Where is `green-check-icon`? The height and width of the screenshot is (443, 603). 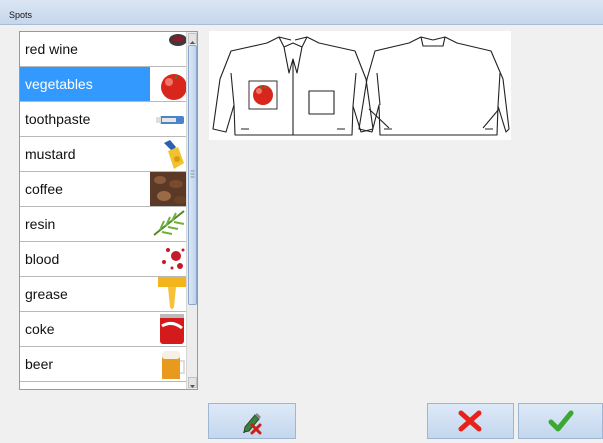 green-check-icon is located at coordinates (561, 421).